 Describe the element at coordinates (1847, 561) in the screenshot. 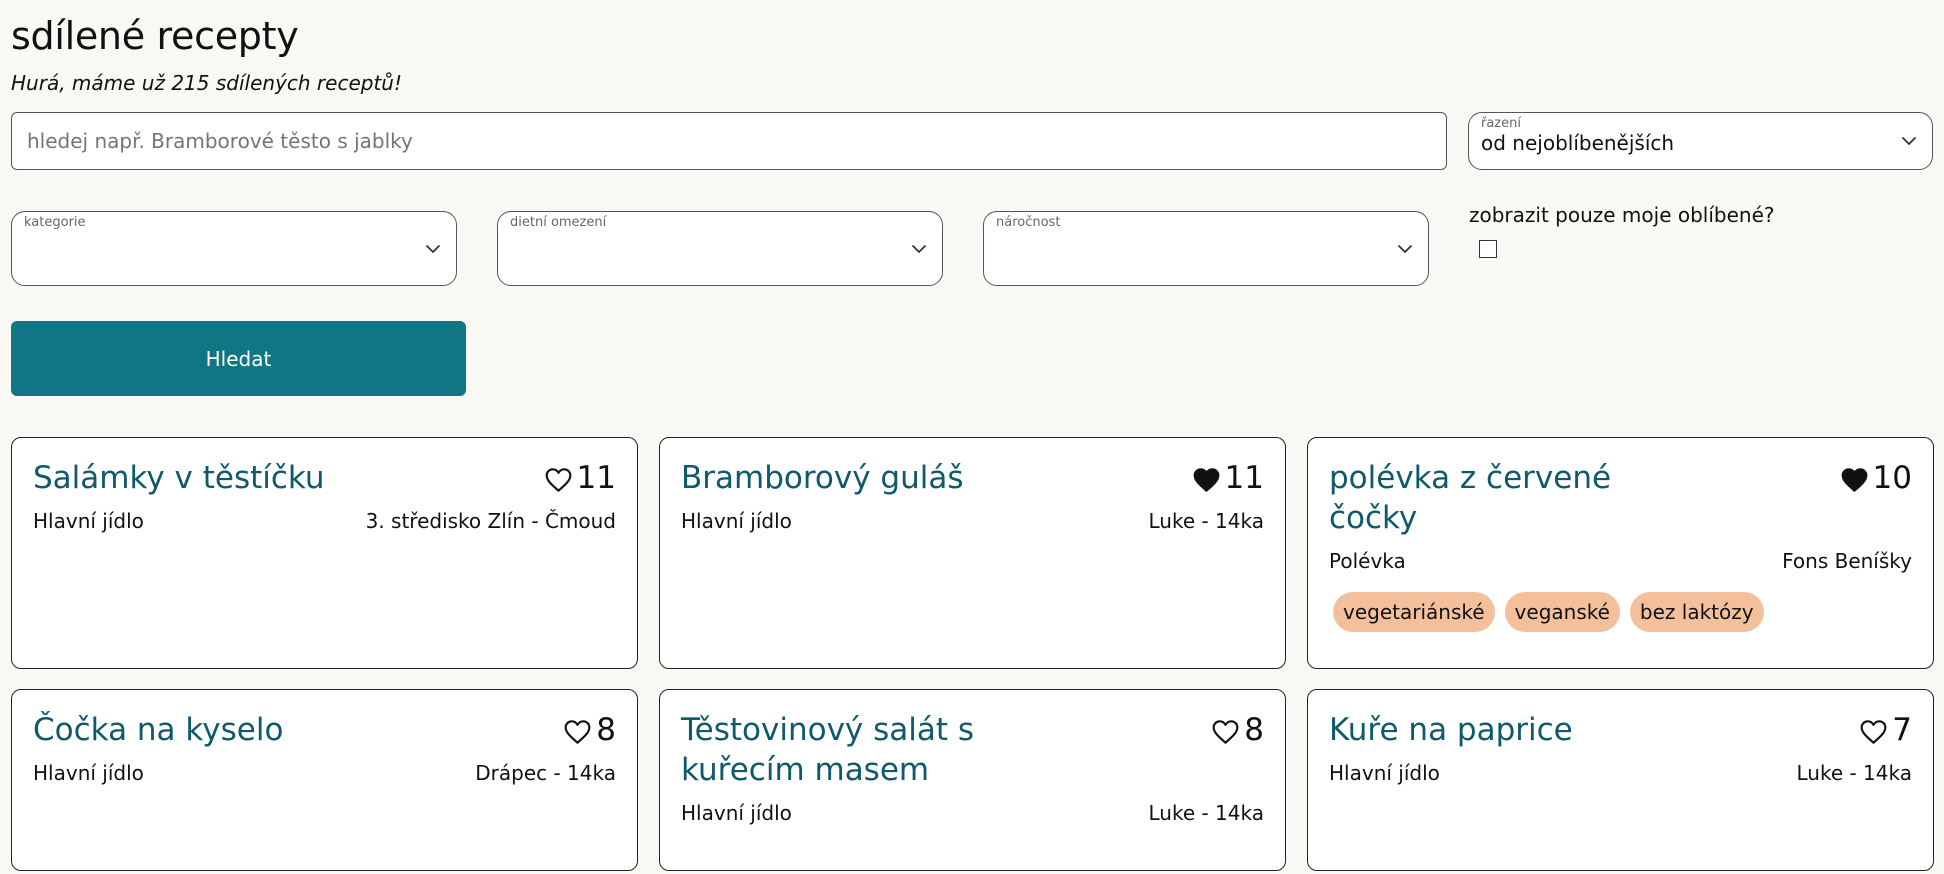

I see `recipe-author: Fons Beníšky` at that location.